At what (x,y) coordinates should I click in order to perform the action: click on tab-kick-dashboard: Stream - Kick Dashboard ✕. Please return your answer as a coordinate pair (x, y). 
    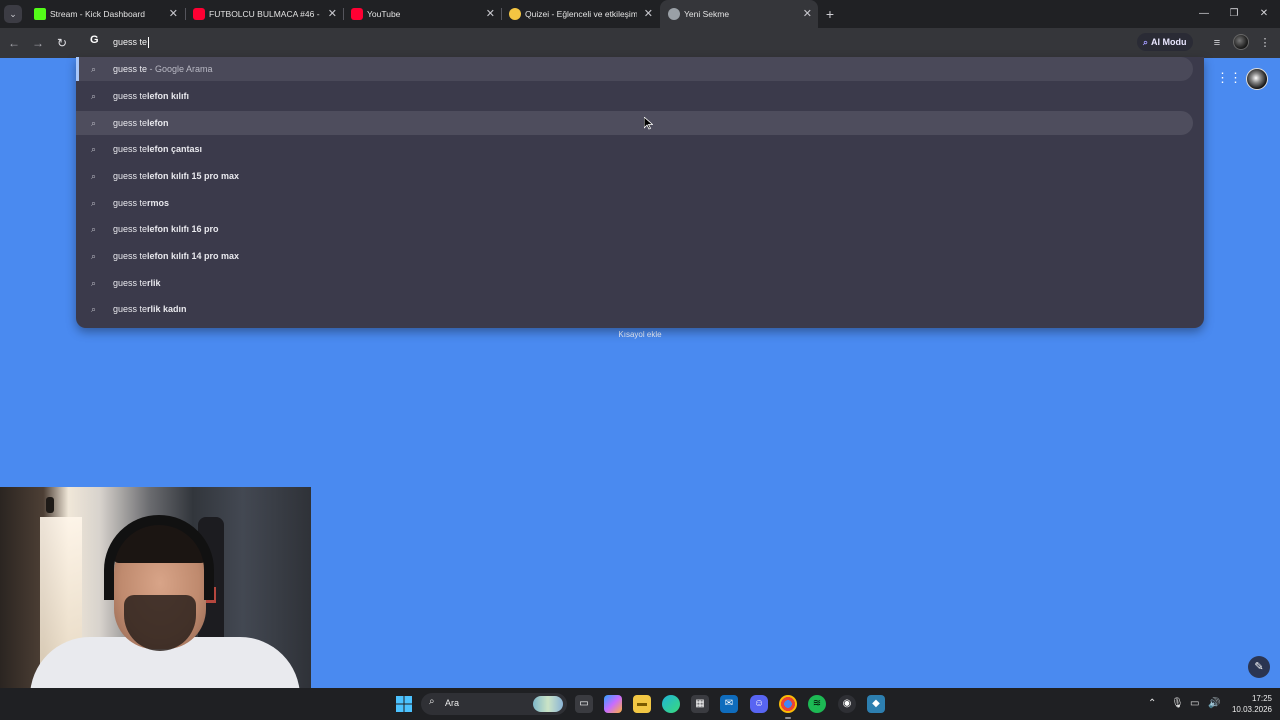
    Looking at the image, I should click on (105, 14).